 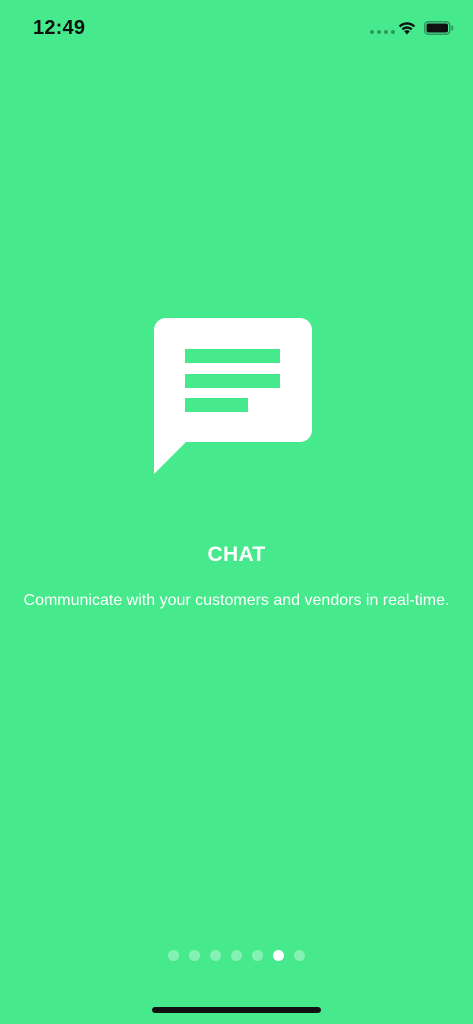 What do you see at coordinates (233, 396) in the screenshot?
I see `chat-bubble-icon` at bounding box center [233, 396].